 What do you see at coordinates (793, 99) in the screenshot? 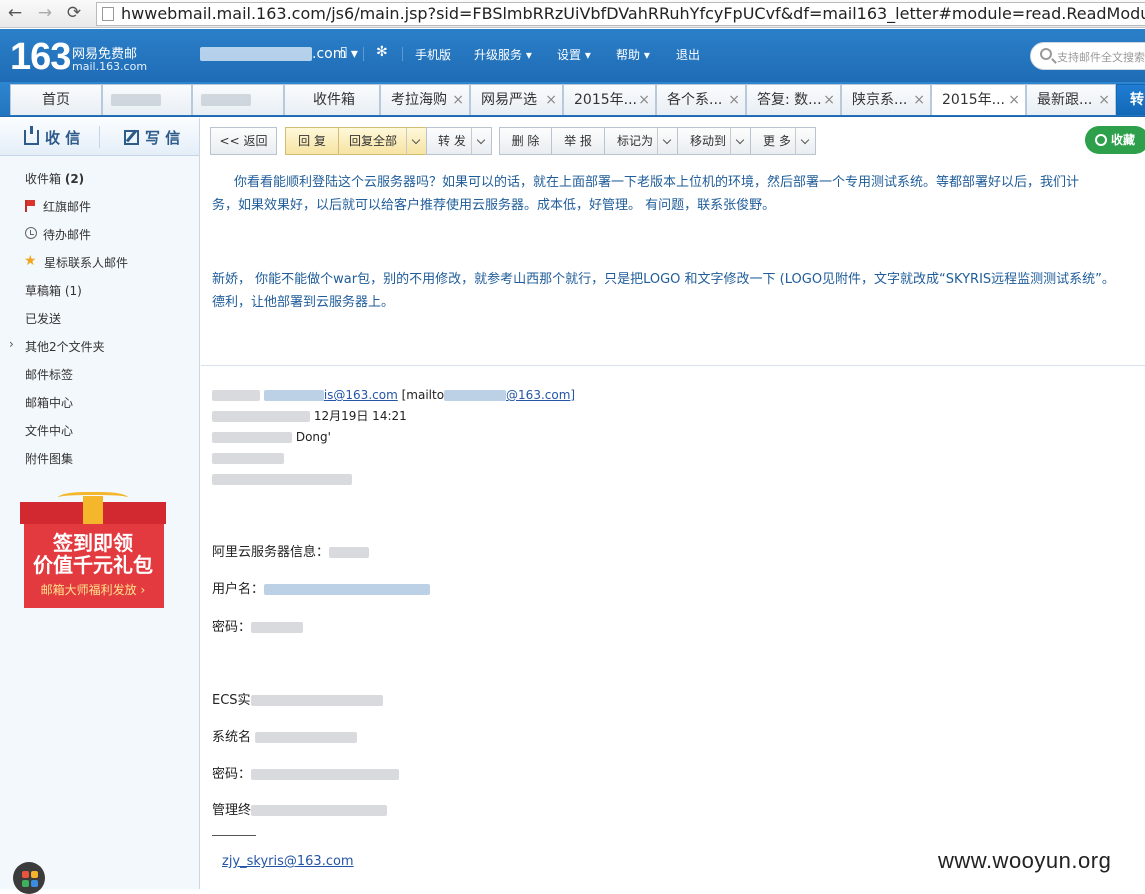
I see `tab-reply-data: 答复: 数... ×` at bounding box center [793, 99].